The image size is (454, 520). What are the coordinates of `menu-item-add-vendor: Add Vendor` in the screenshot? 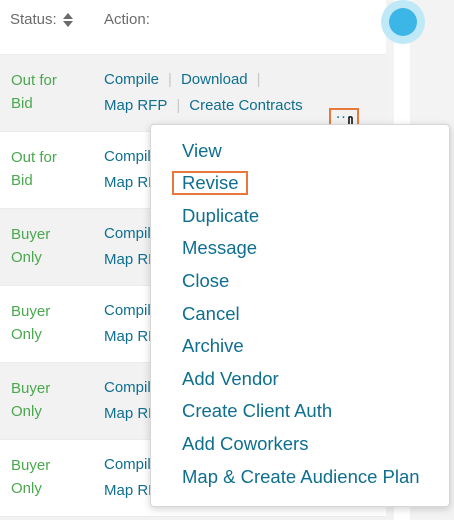 It's located at (230, 379).